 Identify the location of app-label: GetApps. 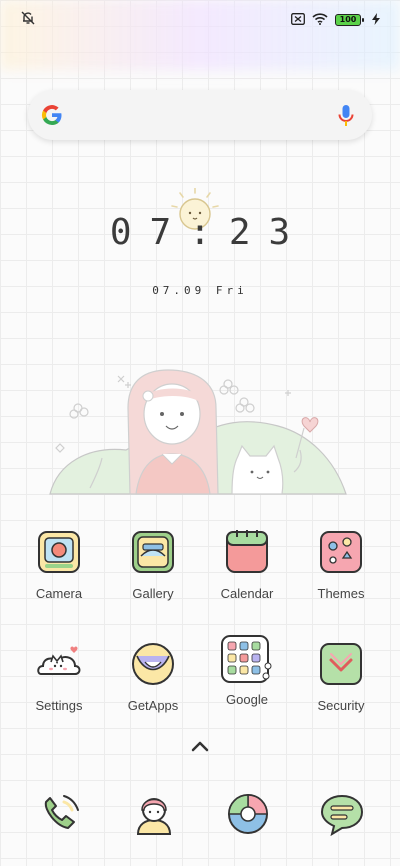
(153, 705).